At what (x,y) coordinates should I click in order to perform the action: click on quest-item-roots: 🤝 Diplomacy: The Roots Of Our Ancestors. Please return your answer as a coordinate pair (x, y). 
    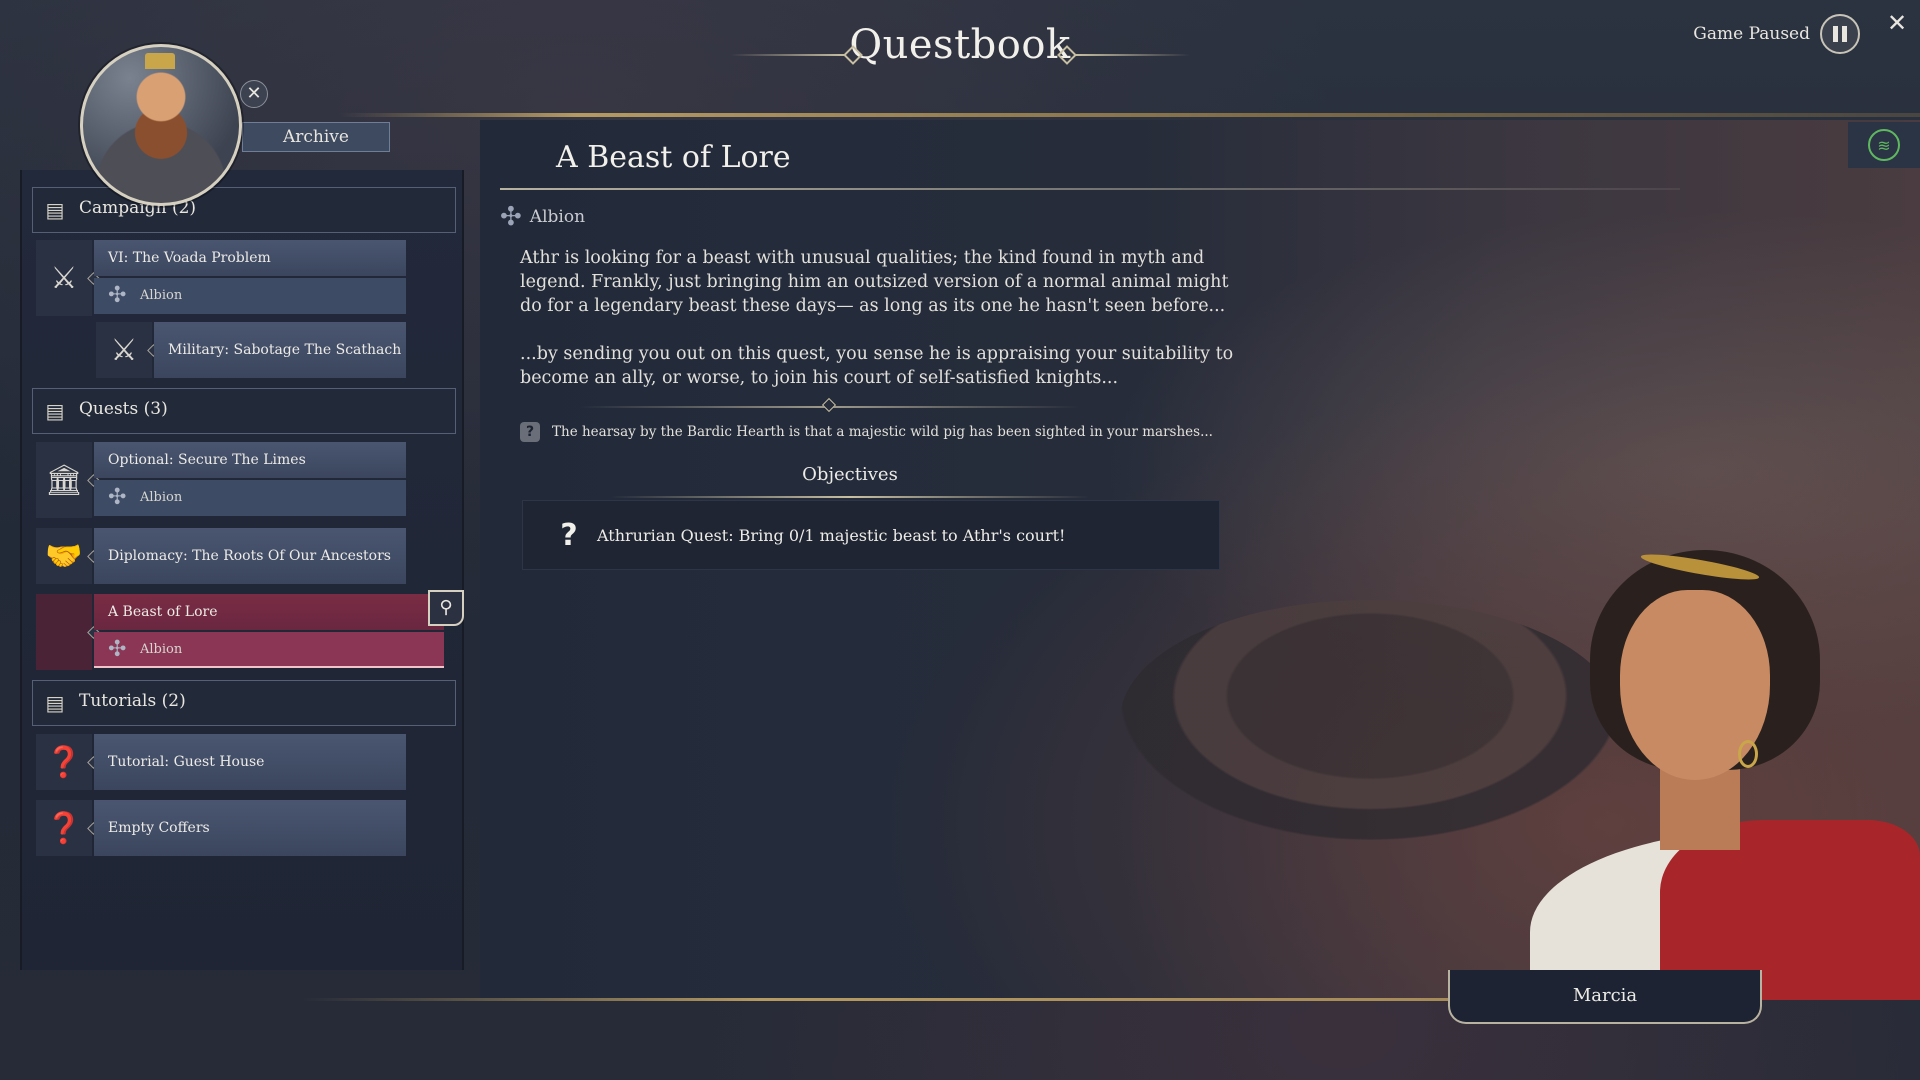
    Looking at the image, I should click on (221, 556).